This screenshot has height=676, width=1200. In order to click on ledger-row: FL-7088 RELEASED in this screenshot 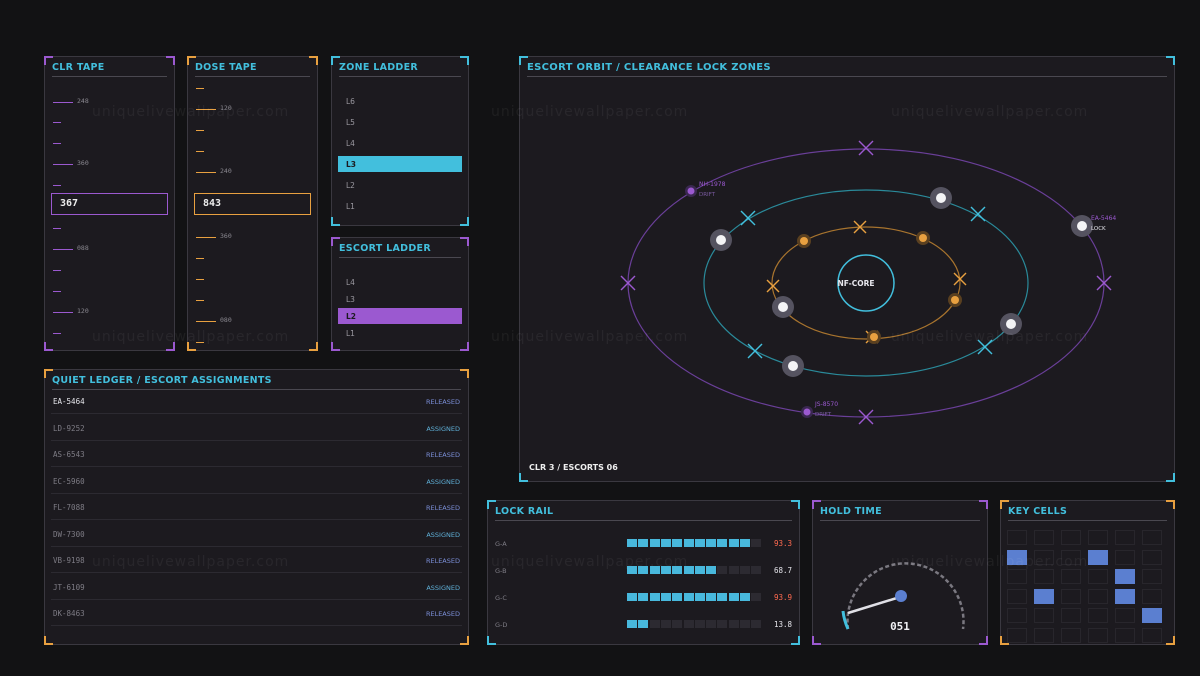, I will do `click(256, 507)`.